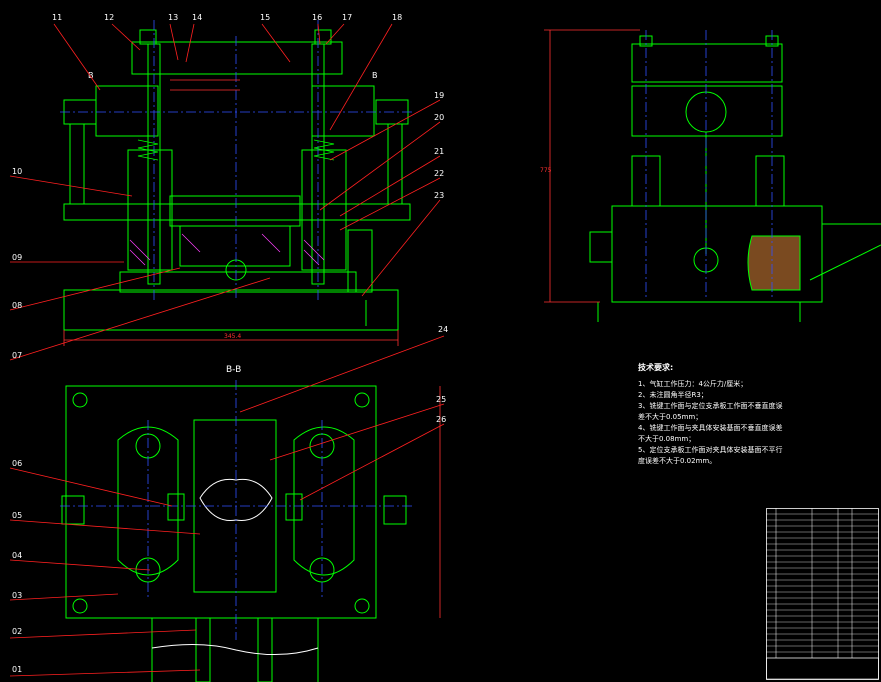 Image resolution: width=881 pixels, height=682 pixels. What do you see at coordinates (17, 595) in the screenshot?
I see `balloon-03: 03` at bounding box center [17, 595].